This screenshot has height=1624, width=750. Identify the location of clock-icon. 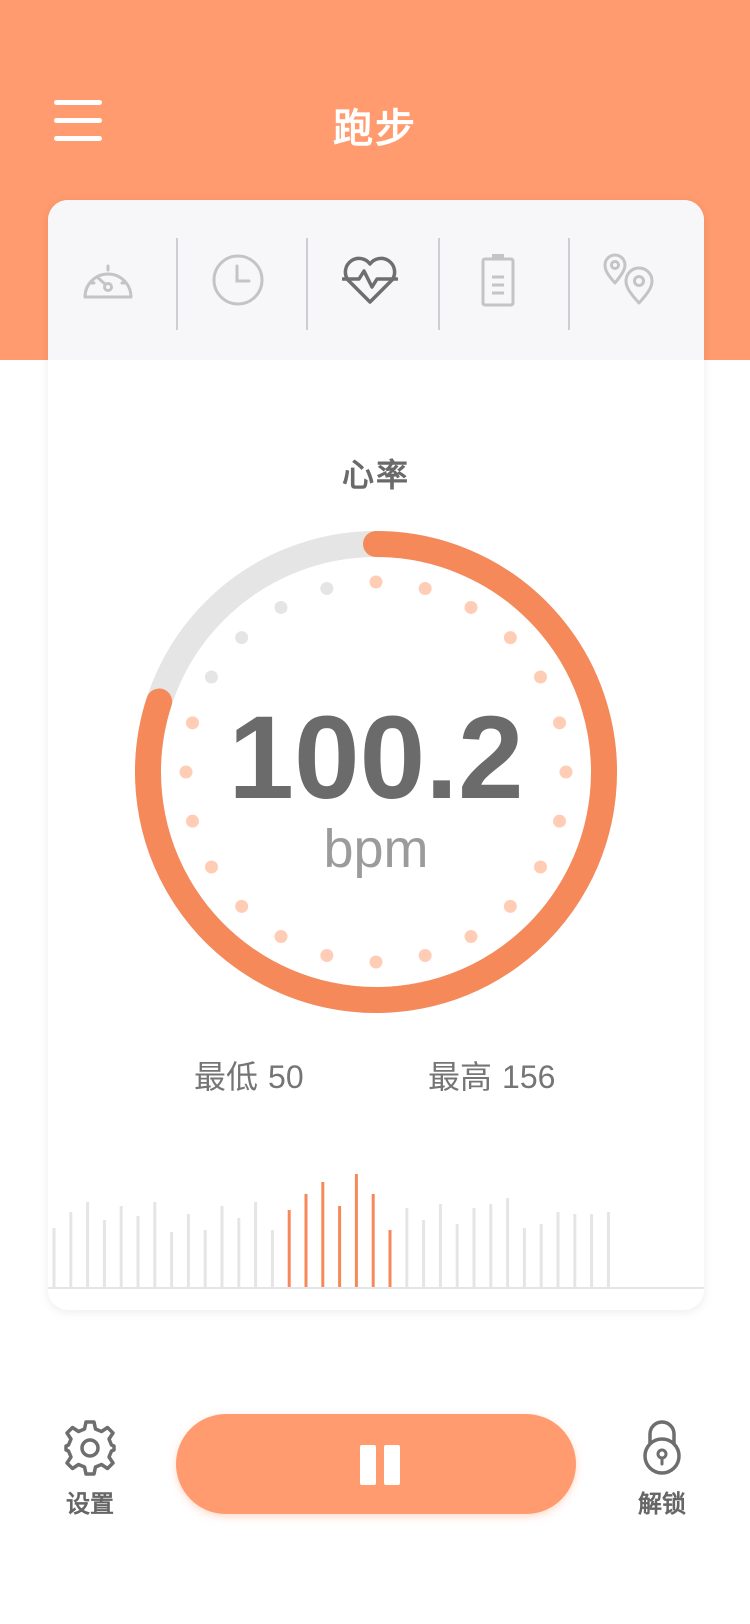
(238, 280).